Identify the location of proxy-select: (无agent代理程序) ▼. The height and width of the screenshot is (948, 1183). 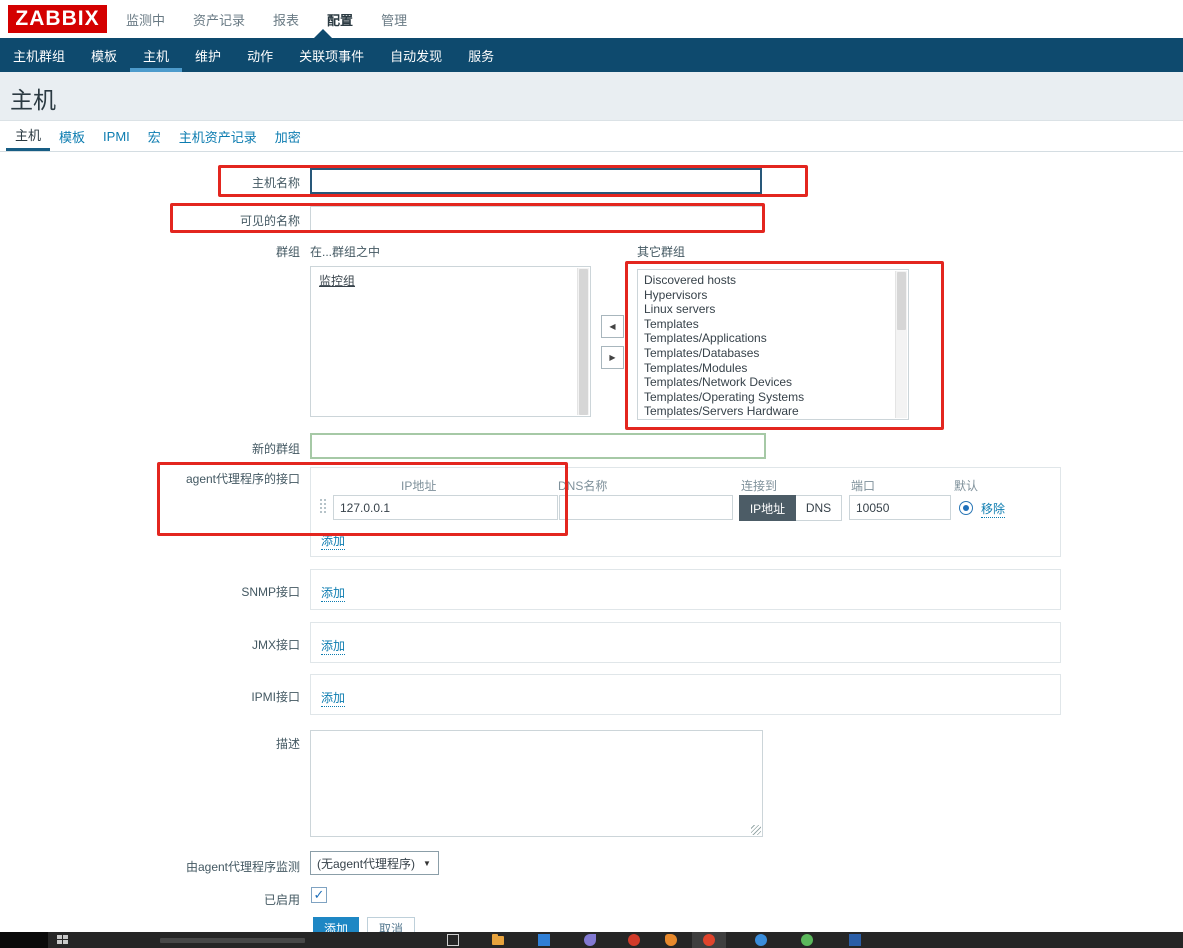
(374, 863).